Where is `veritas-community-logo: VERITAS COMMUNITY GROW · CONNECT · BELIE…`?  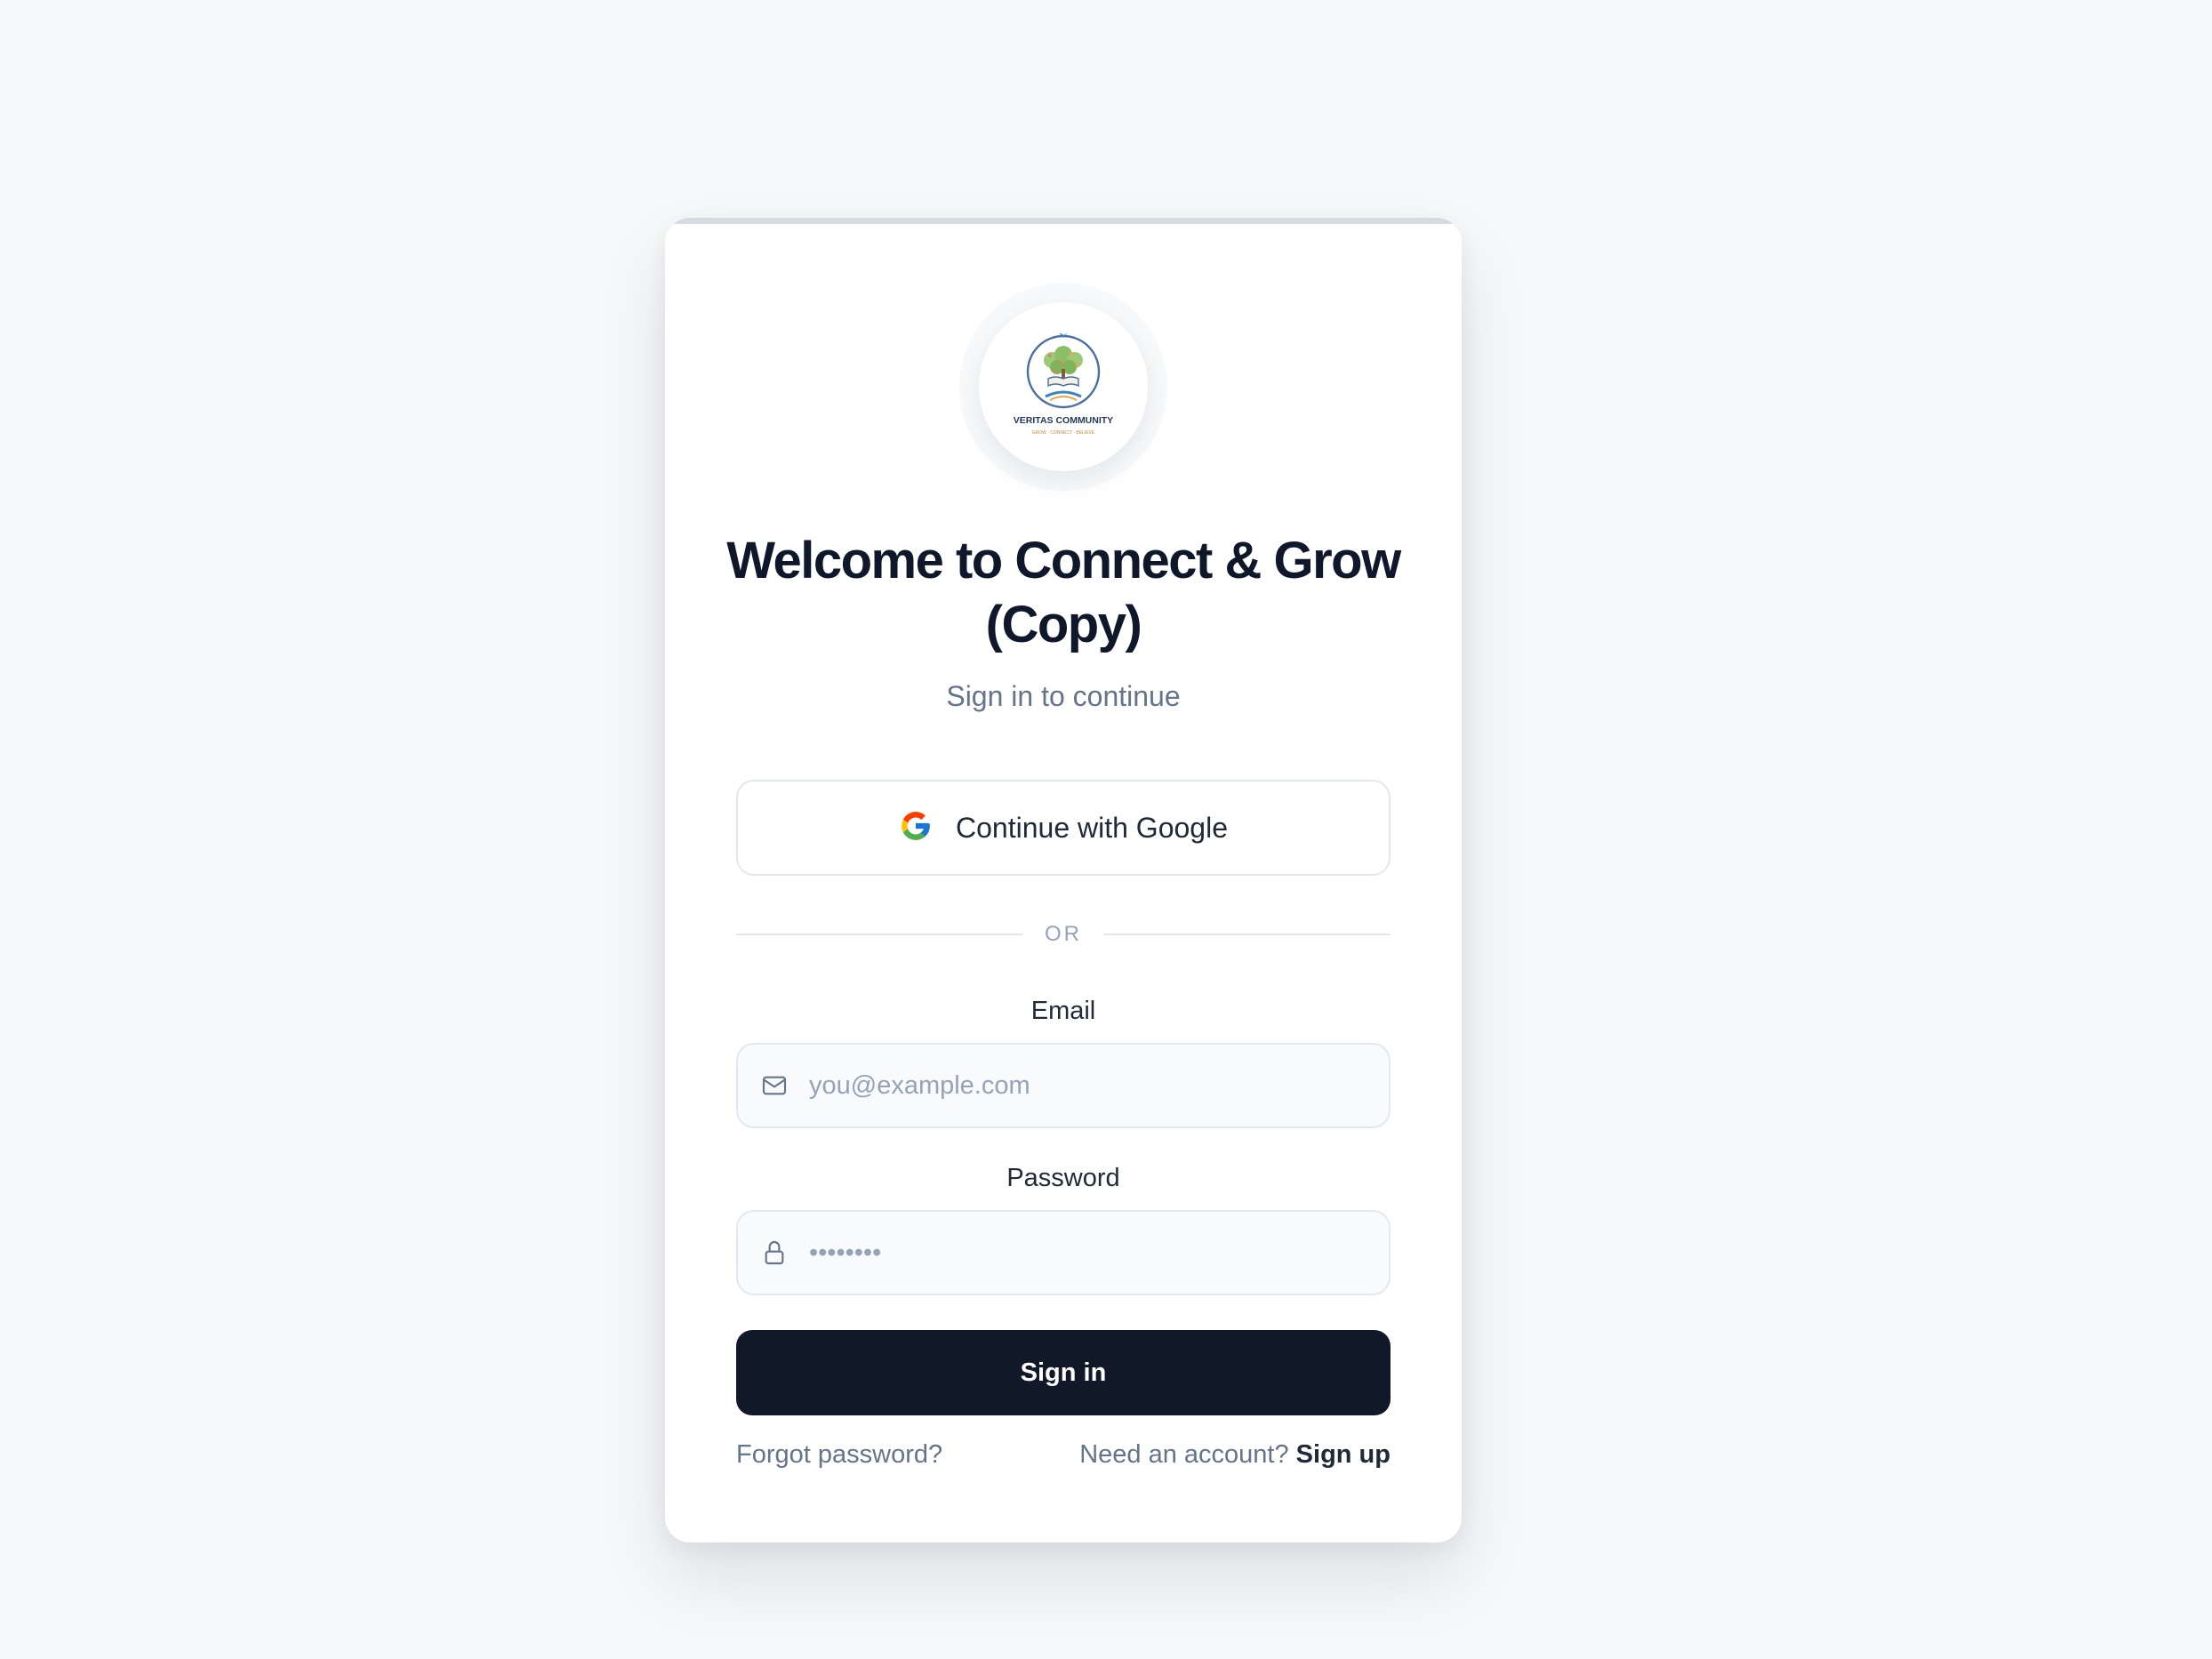 veritas-community-logo: VERITAS COMMUNITY GROW · CONNECT · BELIE… is located at coordinates (1063, 384).